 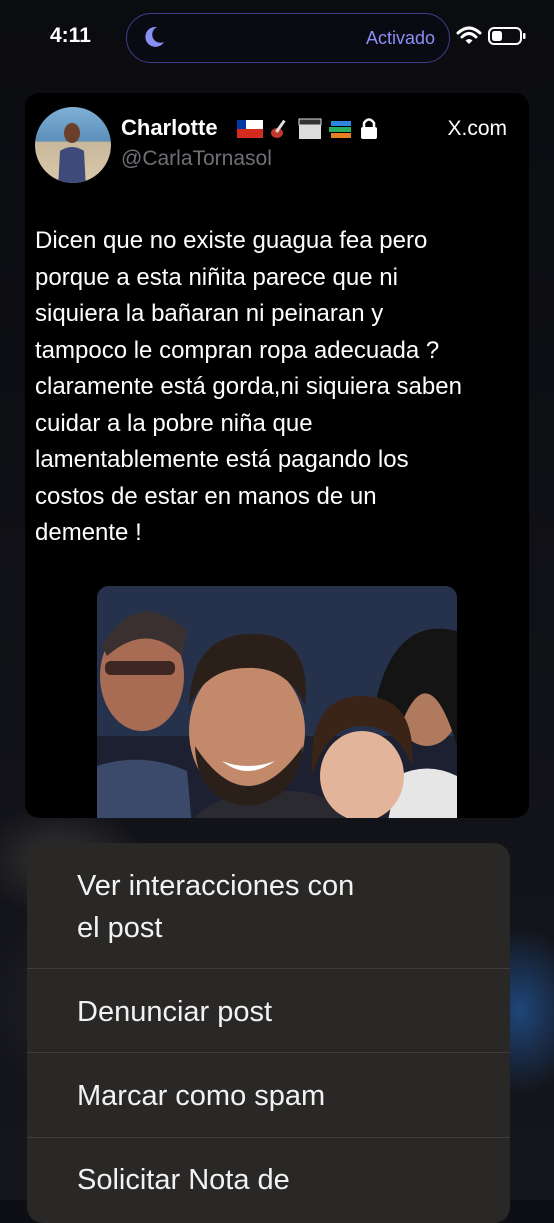 What do you see at coordinates (268, 1012) in the screenshot?
I see `menu-item-report-post: Denunciar post` at bounding box center [268, 1012].